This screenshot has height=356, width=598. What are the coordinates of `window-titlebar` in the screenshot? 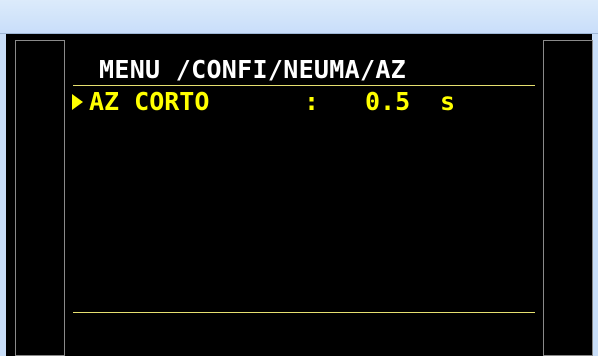 It's located at (299, 17).